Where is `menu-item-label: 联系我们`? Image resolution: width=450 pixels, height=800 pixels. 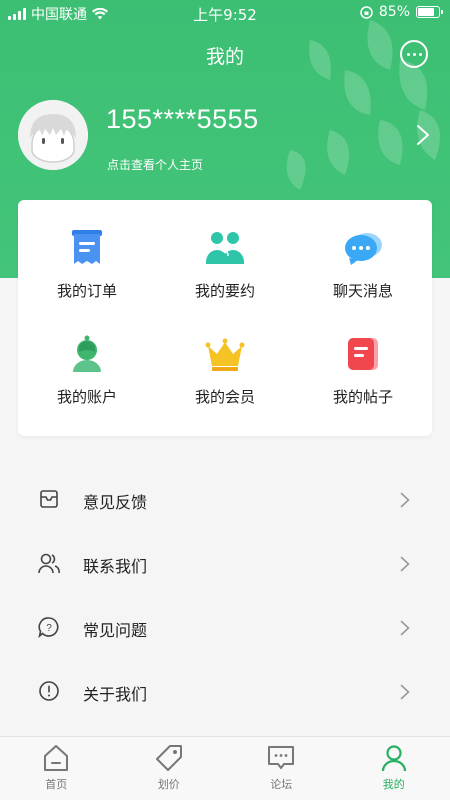
menu-item-label: 联系我们 is located at coordinates (115, 566).